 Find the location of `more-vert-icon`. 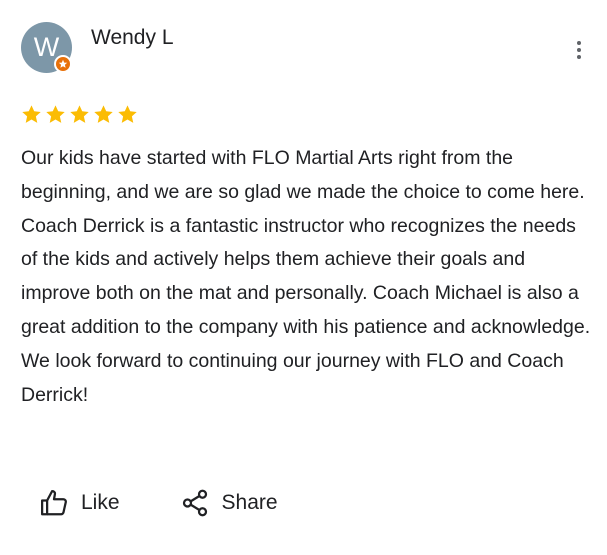

more-vert-icon is located at coordinates (579, 50).